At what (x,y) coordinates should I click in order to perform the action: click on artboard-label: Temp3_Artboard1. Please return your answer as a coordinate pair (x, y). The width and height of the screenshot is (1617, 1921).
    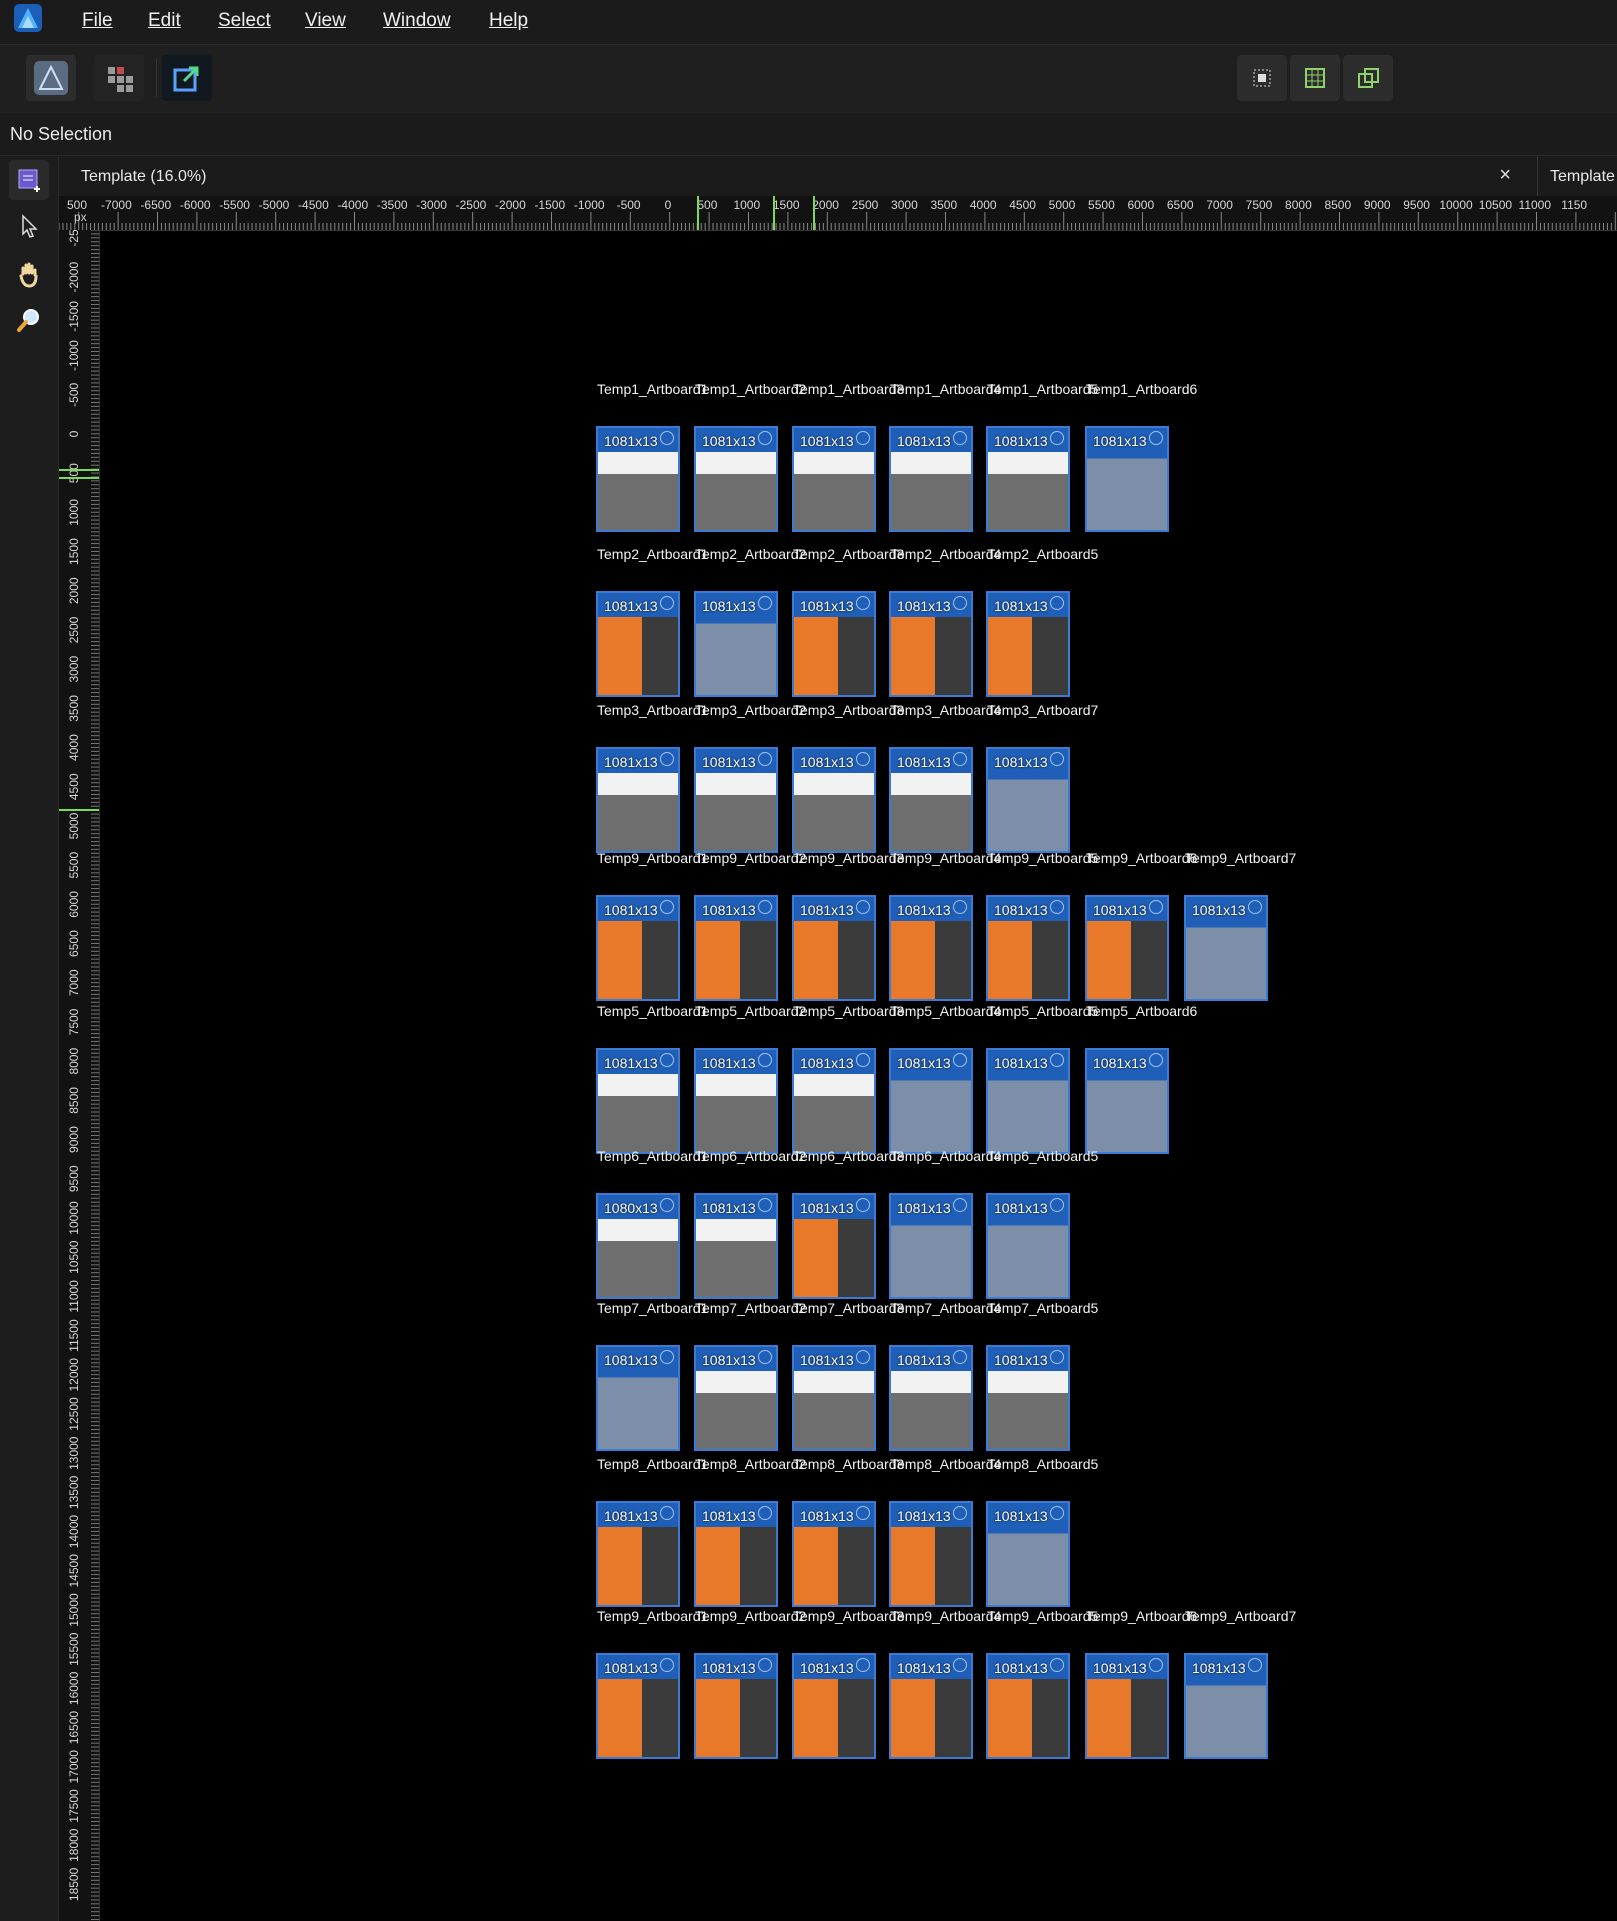
    Looking at the image, I should click on (652, 710).